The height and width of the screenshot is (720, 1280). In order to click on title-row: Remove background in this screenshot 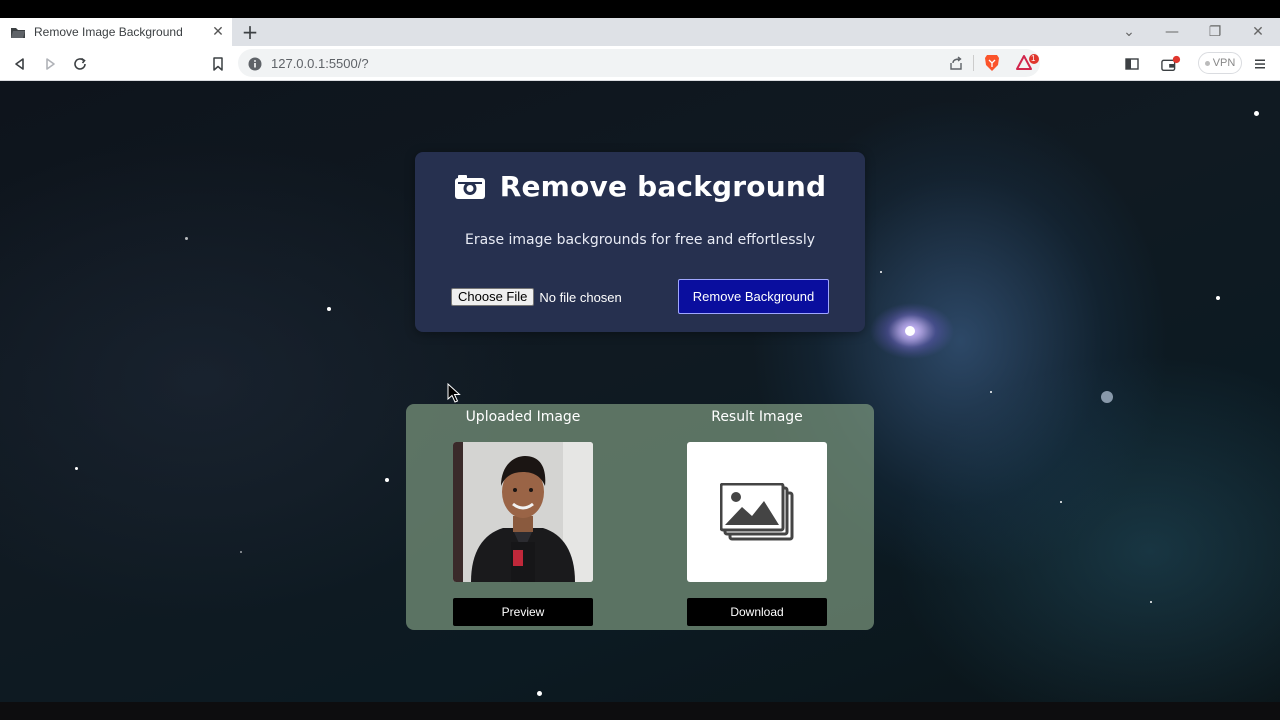, I will do `click(640, 186)`.